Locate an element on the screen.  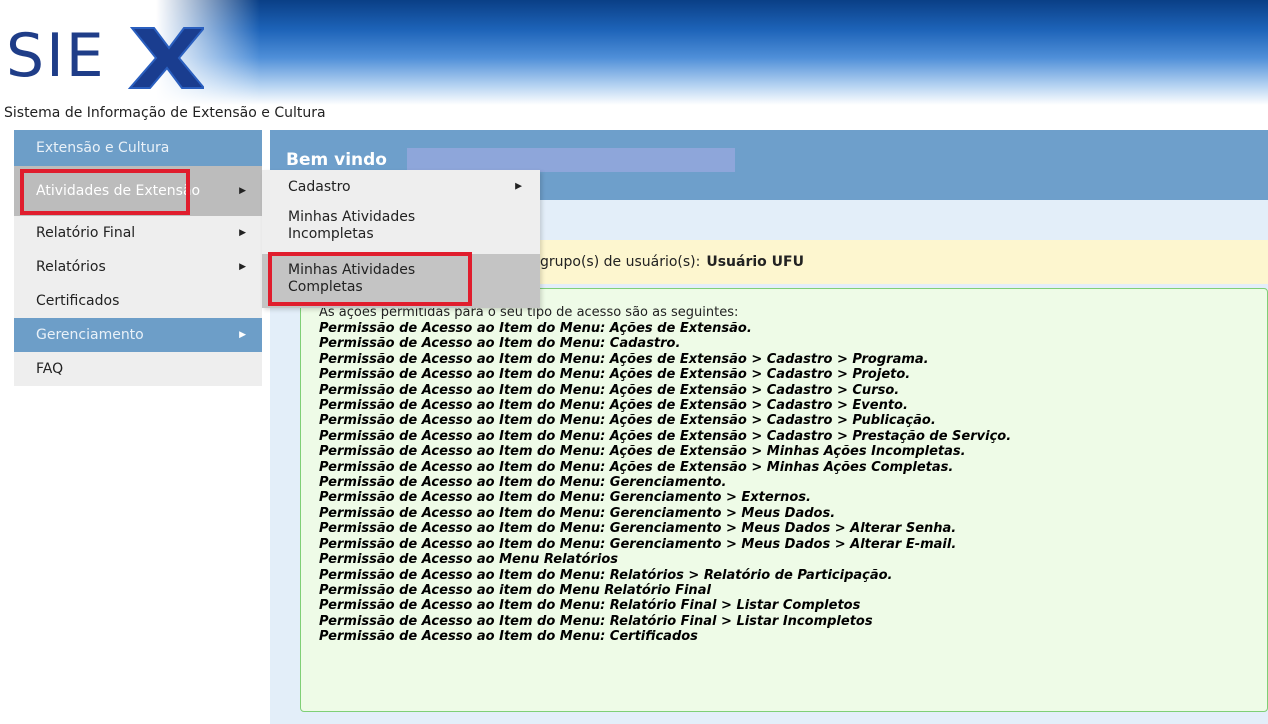
welcome-text: Bem vindo is located at coordinates (336, 160).